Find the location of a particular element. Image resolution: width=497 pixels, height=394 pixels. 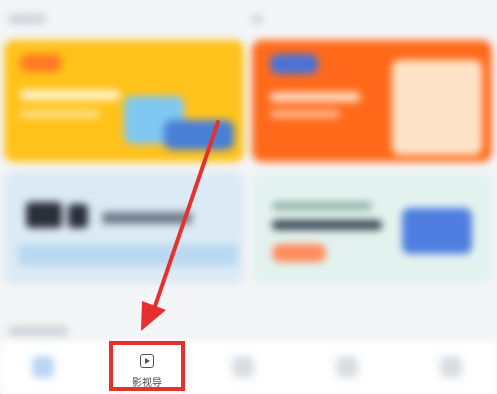

tab-player-label: 影视导 is located at coordinates (147, 383).